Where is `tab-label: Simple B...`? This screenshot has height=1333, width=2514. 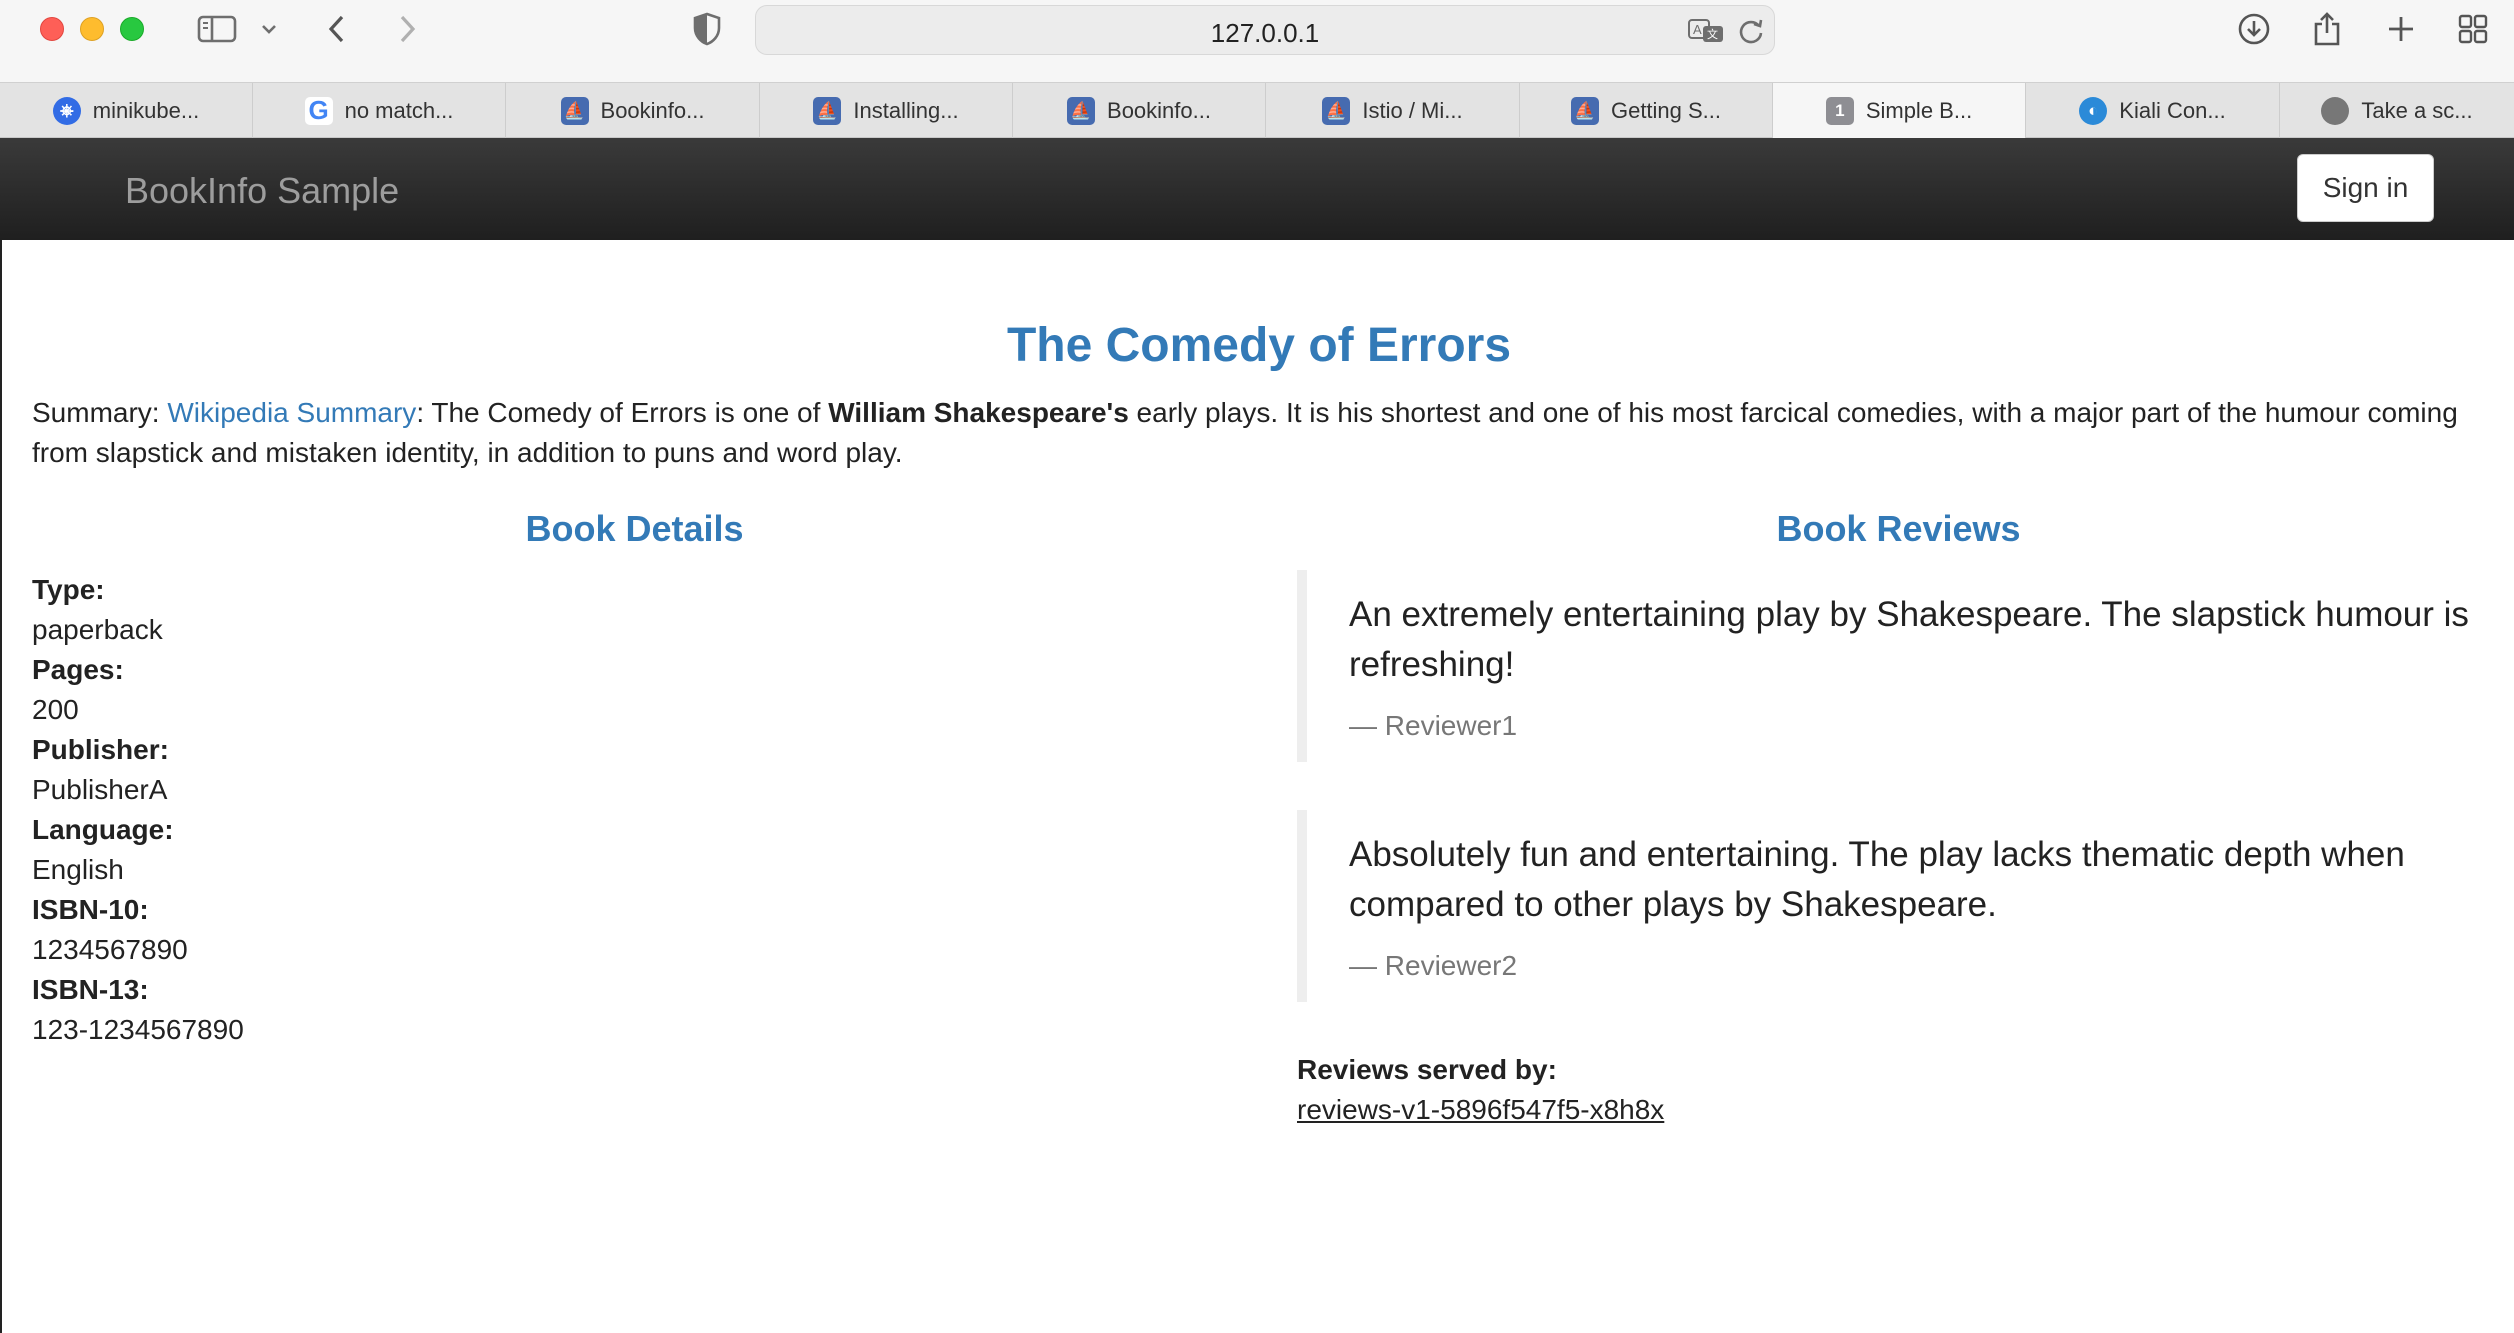
tab-label: Simple B... is located at coordinates (1919, 110).